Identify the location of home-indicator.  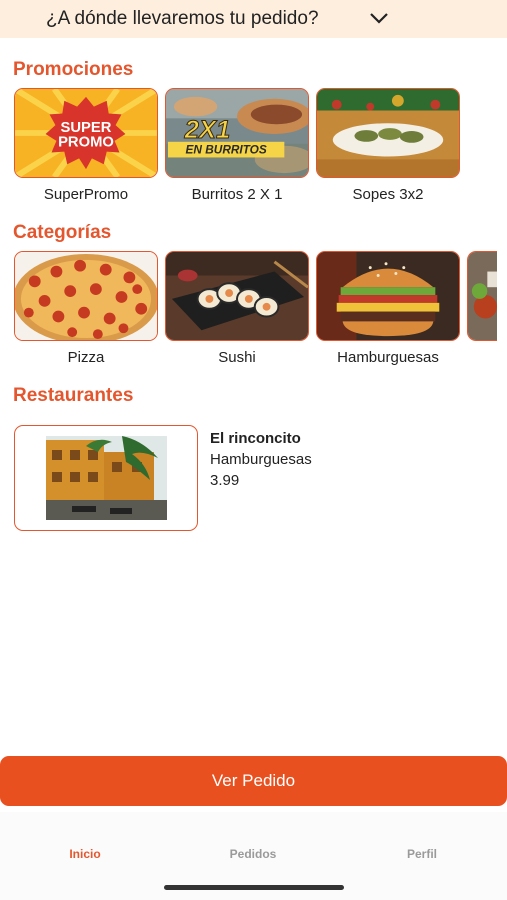
(254, 887).